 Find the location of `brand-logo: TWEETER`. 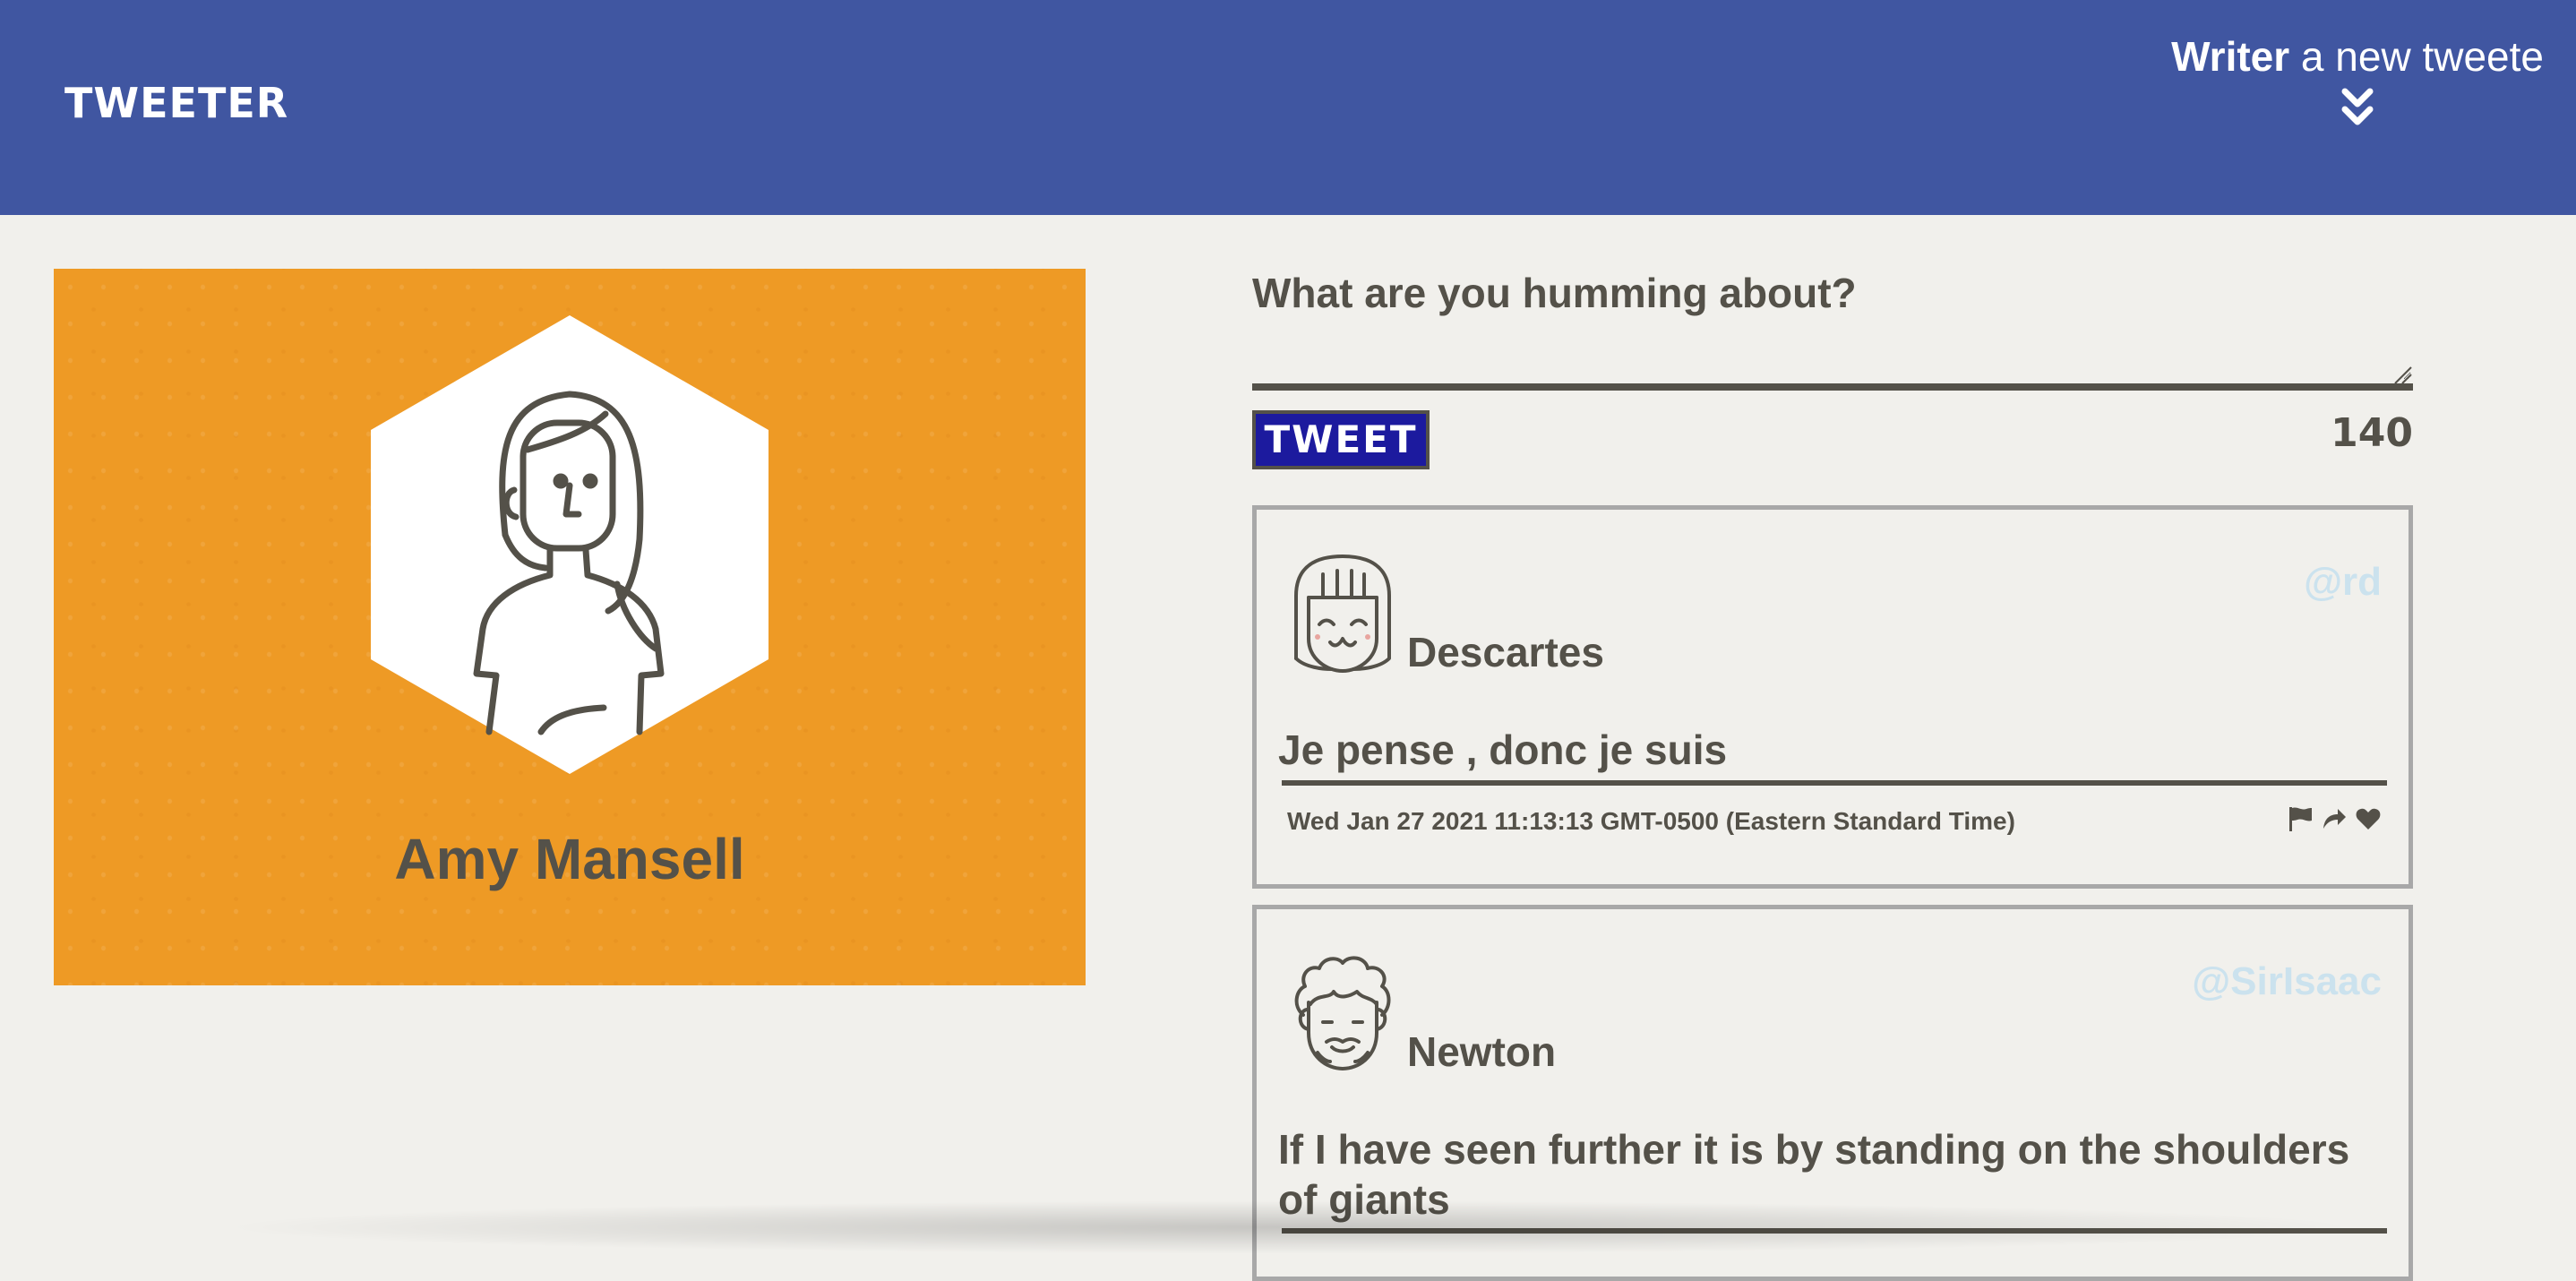

brand-logo: TWEETER is located at coordinates (176, 103).